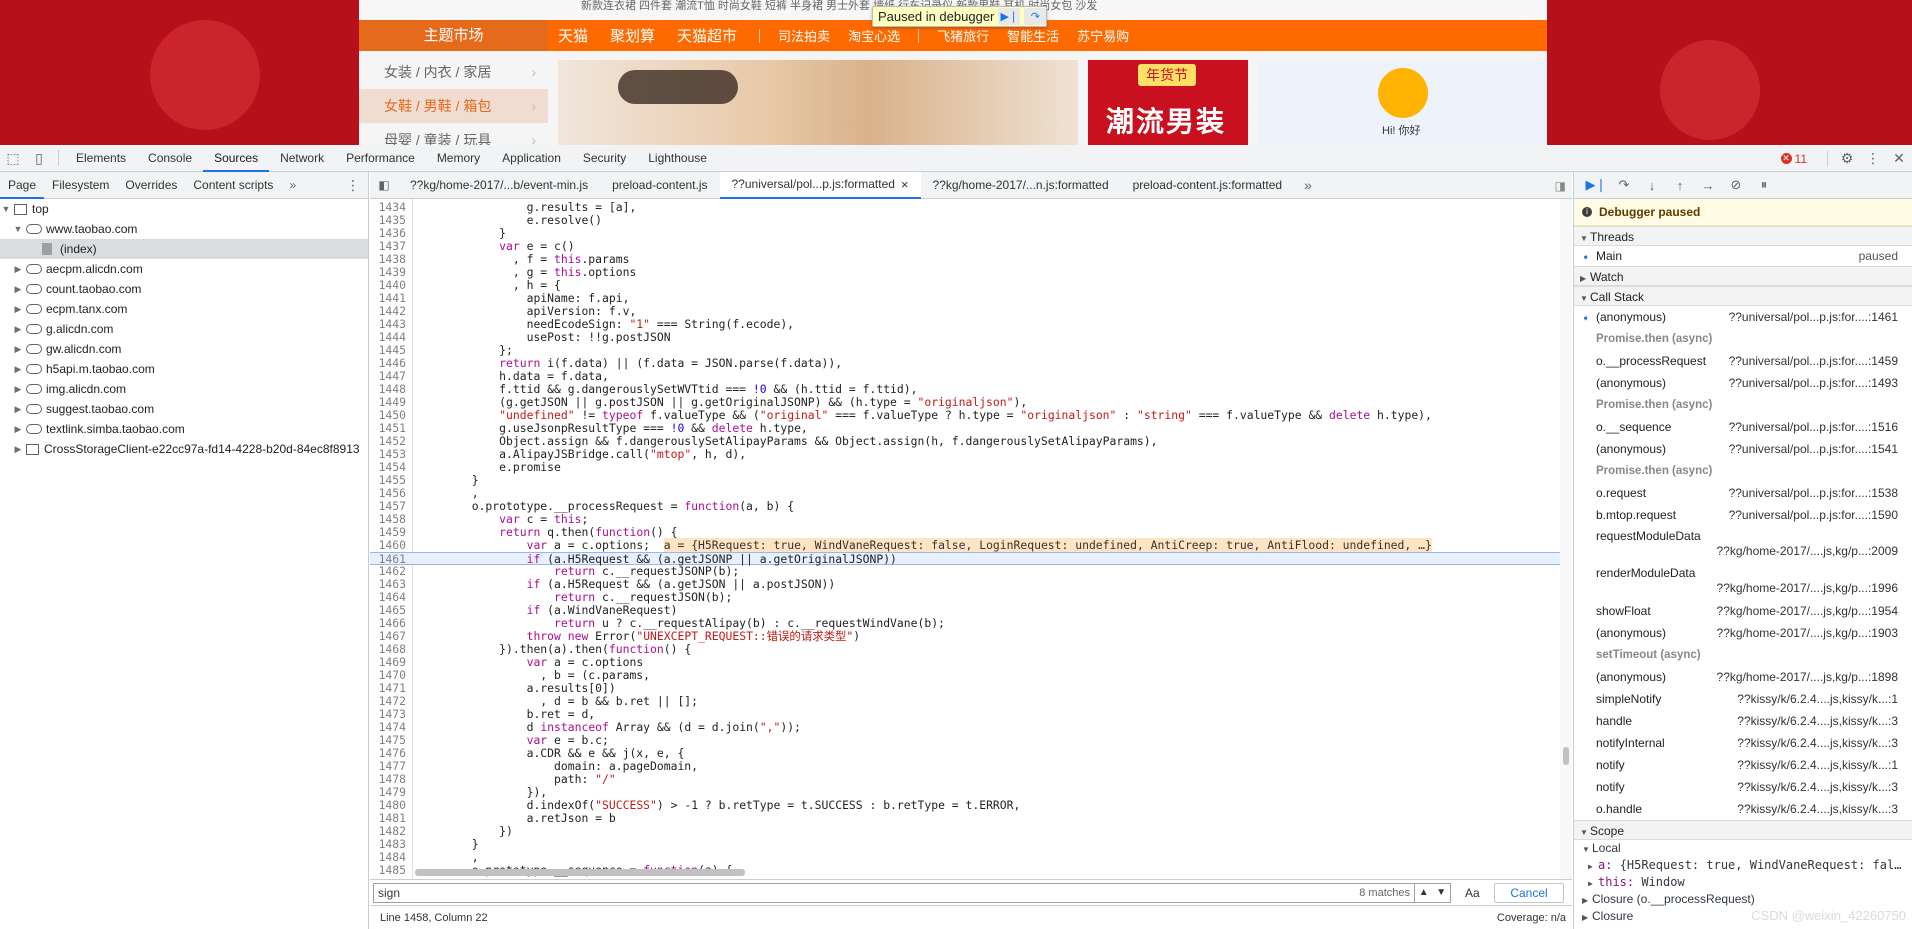 Image resolution: width=1912 pixels, height=929 pixels. I want to click on file-tab: ??kg/home-2017/...n.js:formatted, so click(1021, 185).